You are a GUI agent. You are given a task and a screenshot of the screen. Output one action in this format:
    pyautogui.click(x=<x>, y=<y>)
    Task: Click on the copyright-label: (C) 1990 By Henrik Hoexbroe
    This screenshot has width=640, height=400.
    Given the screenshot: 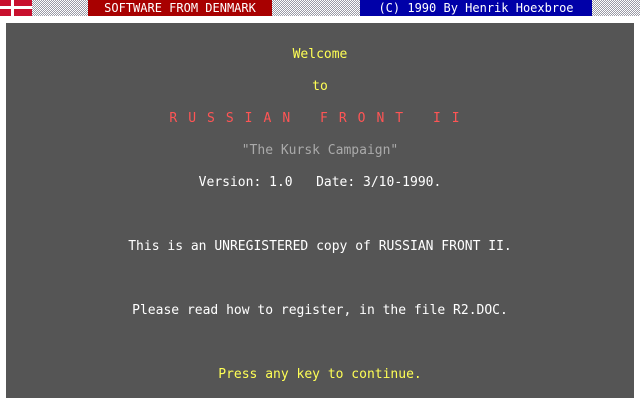 What is the action you would take?
    pyautogui.click(x=476, y=8)
    